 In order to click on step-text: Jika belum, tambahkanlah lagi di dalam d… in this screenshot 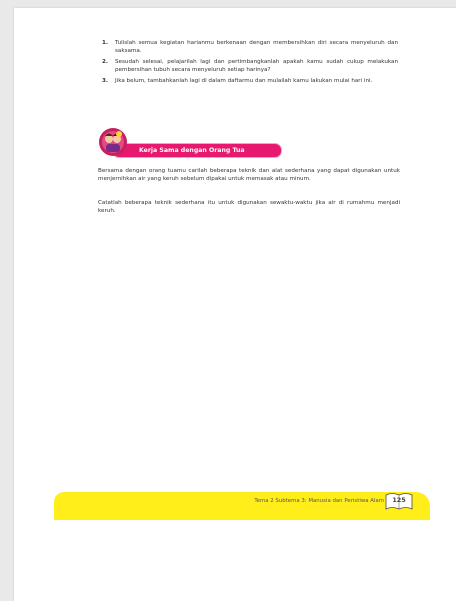, I will do `click(244, 81)`.